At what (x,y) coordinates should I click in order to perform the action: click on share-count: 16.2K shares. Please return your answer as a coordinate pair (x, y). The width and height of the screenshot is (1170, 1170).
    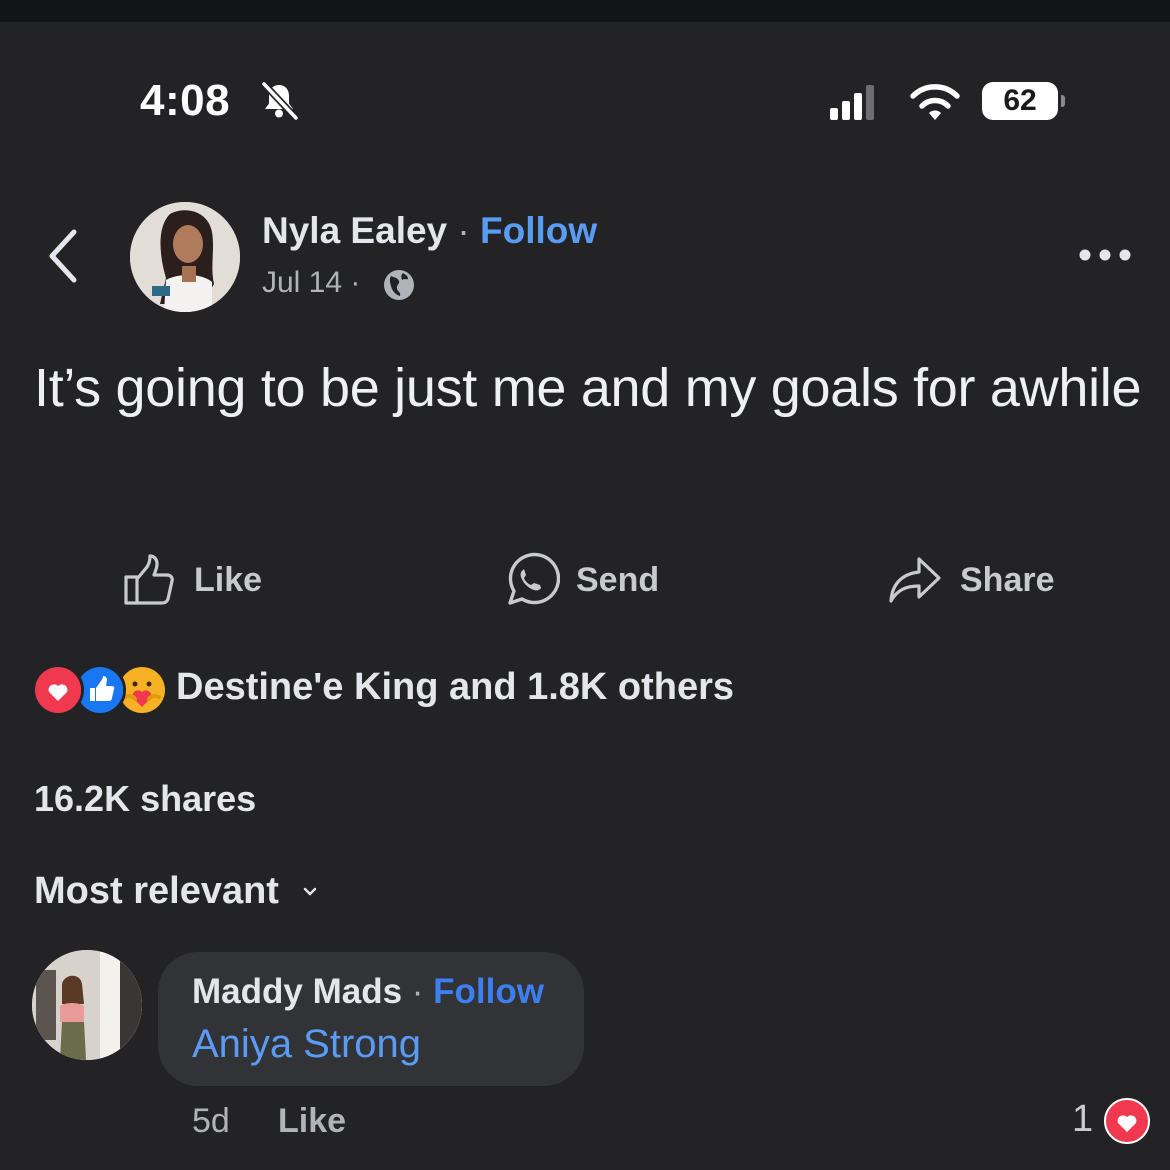
    Looking at the image, I should click on (145, 799).